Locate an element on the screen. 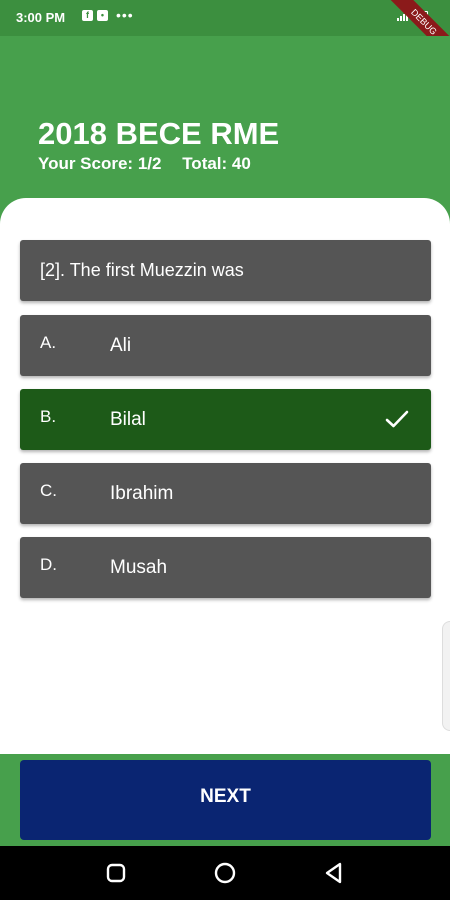 The image size is (450, 900). more-notifications-icon: ••• is located at coordinates (125, 15).